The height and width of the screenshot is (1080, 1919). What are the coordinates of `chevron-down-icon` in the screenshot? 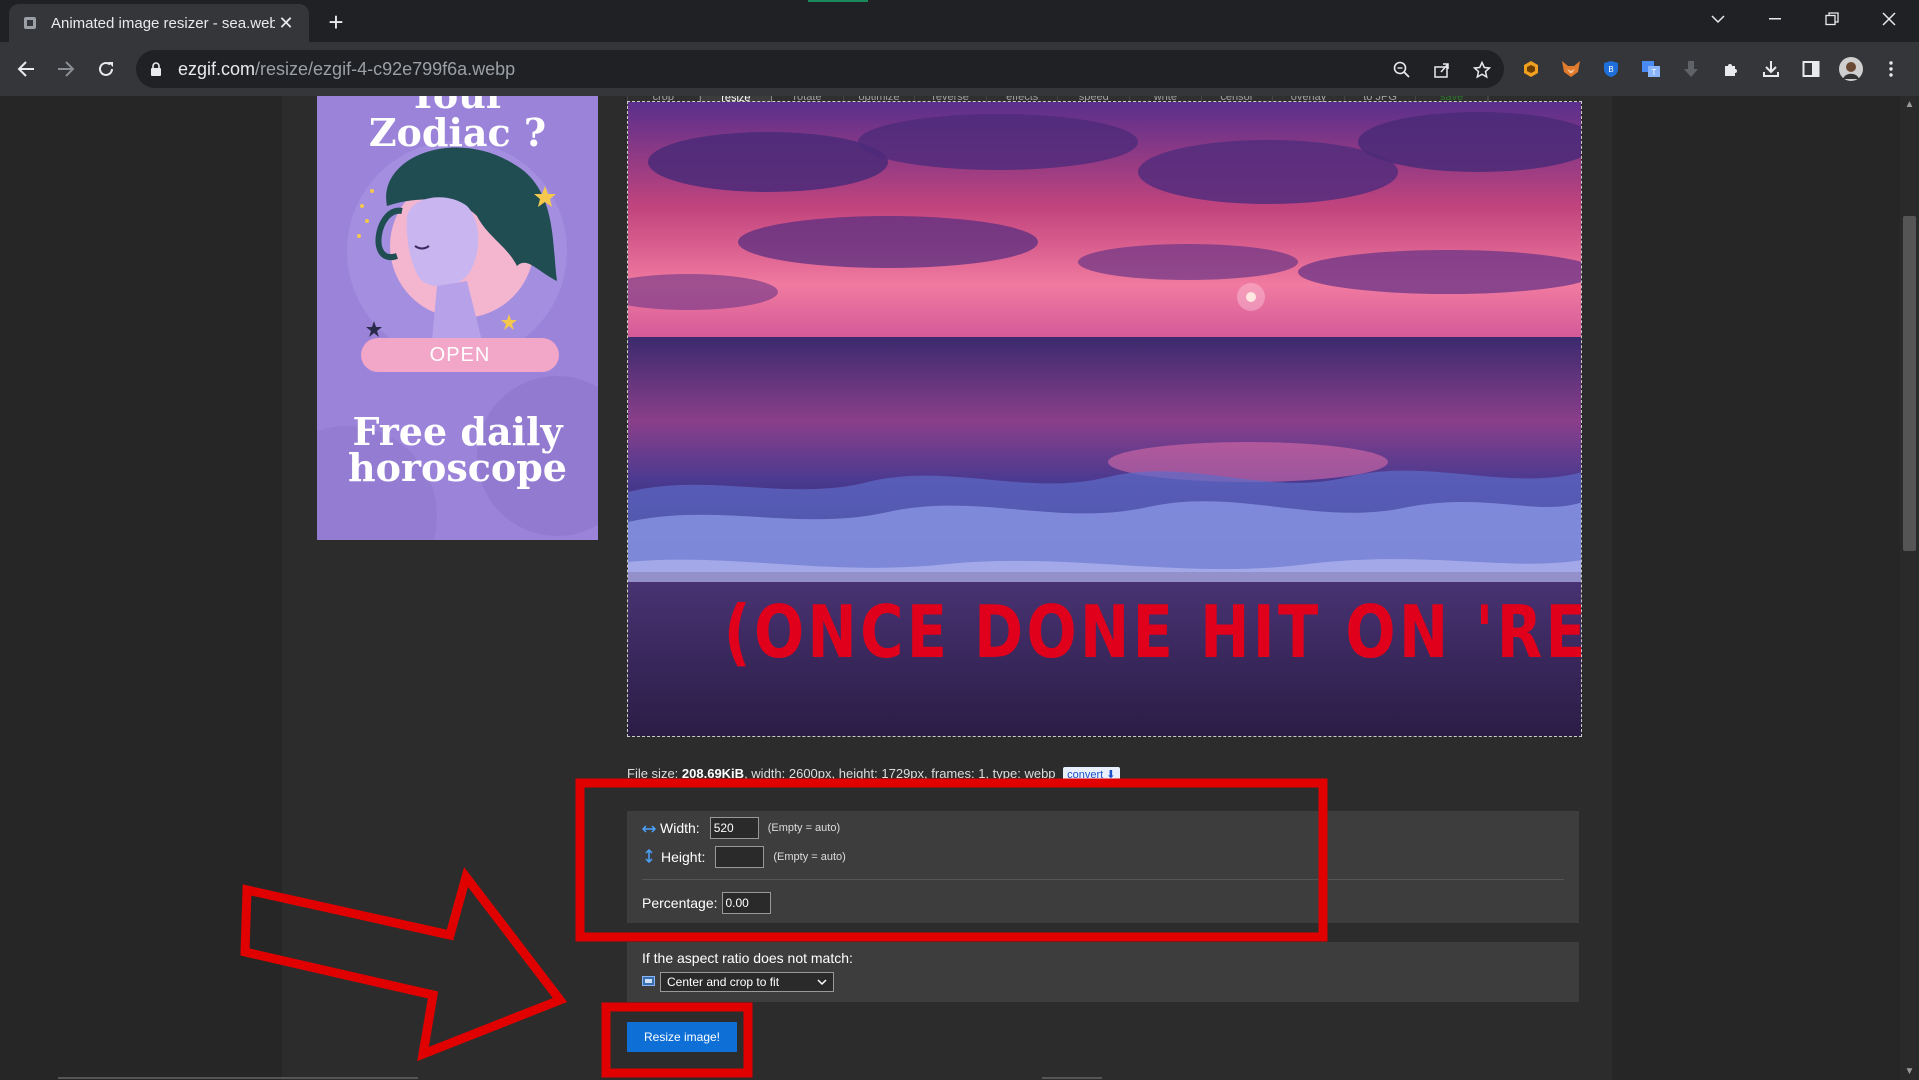 It's located at (822, 982).